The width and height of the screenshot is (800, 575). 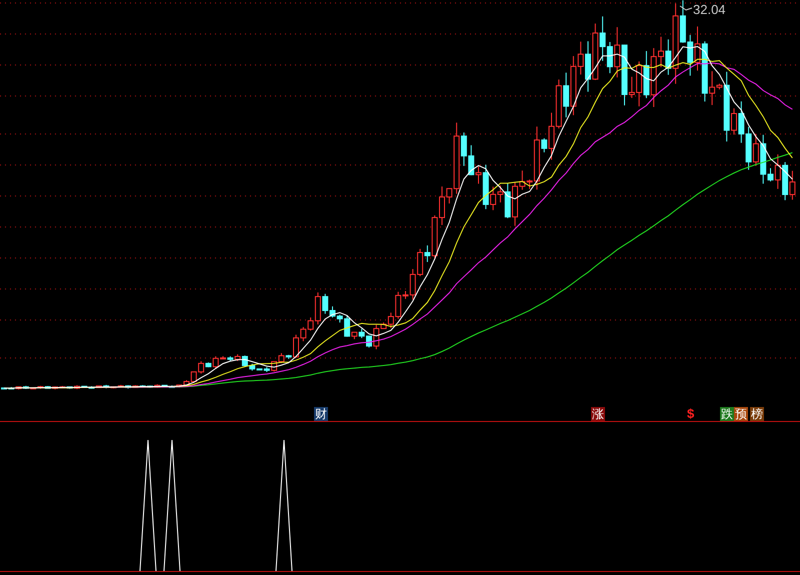 I want to click on event-marker: 榜, so click(x=757, y=414).